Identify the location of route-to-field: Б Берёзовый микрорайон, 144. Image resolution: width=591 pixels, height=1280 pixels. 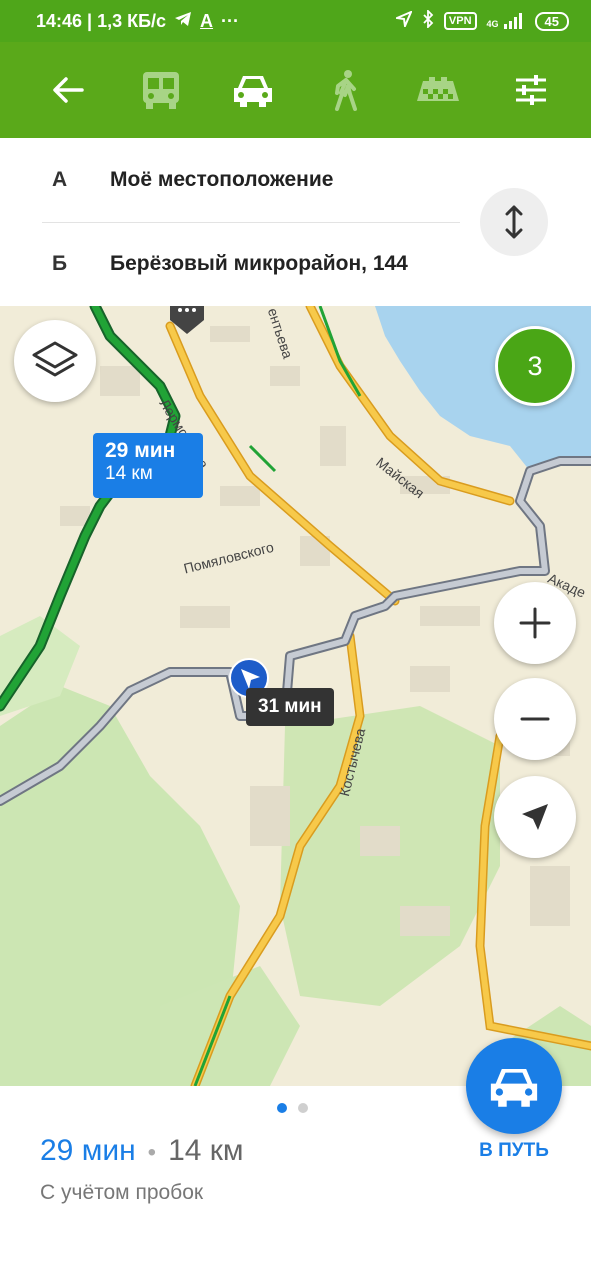
(230, 264).